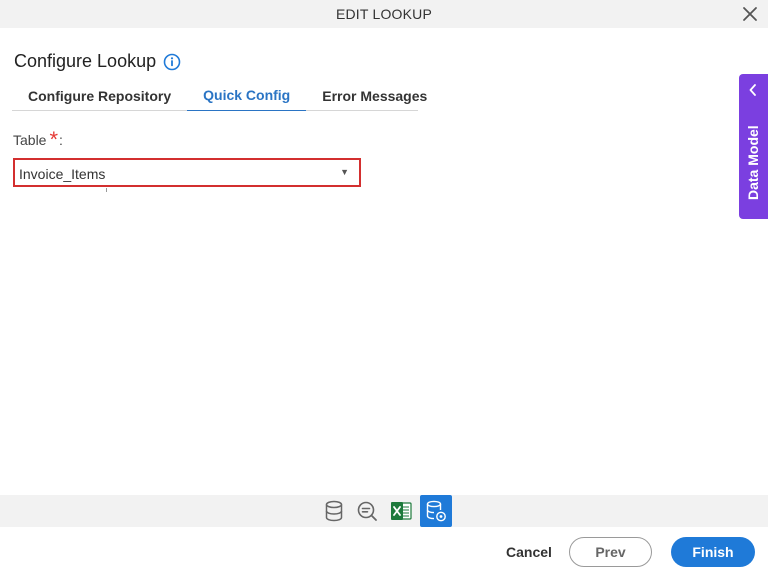 The image size is (768, 572). I want to click on database-settings-icon, so click(436, 511).